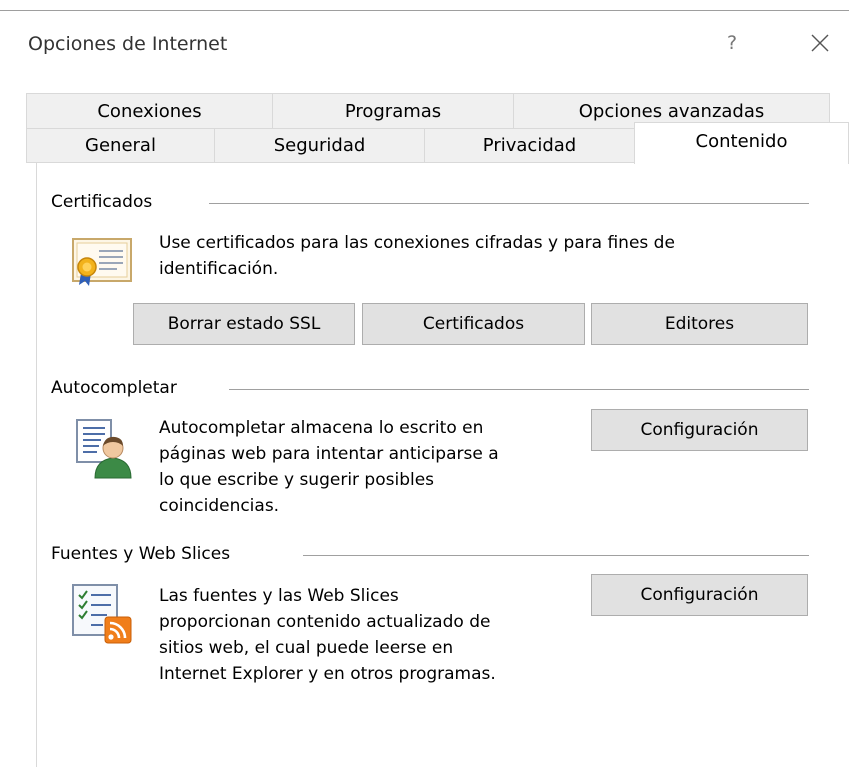 The image size is (849, 767). What do you see at coordinates (306, 648) in the screenshot?
I see `feeds-description-line3: sitios web, el cual puede leerse en` at bounding box center [306, 648].